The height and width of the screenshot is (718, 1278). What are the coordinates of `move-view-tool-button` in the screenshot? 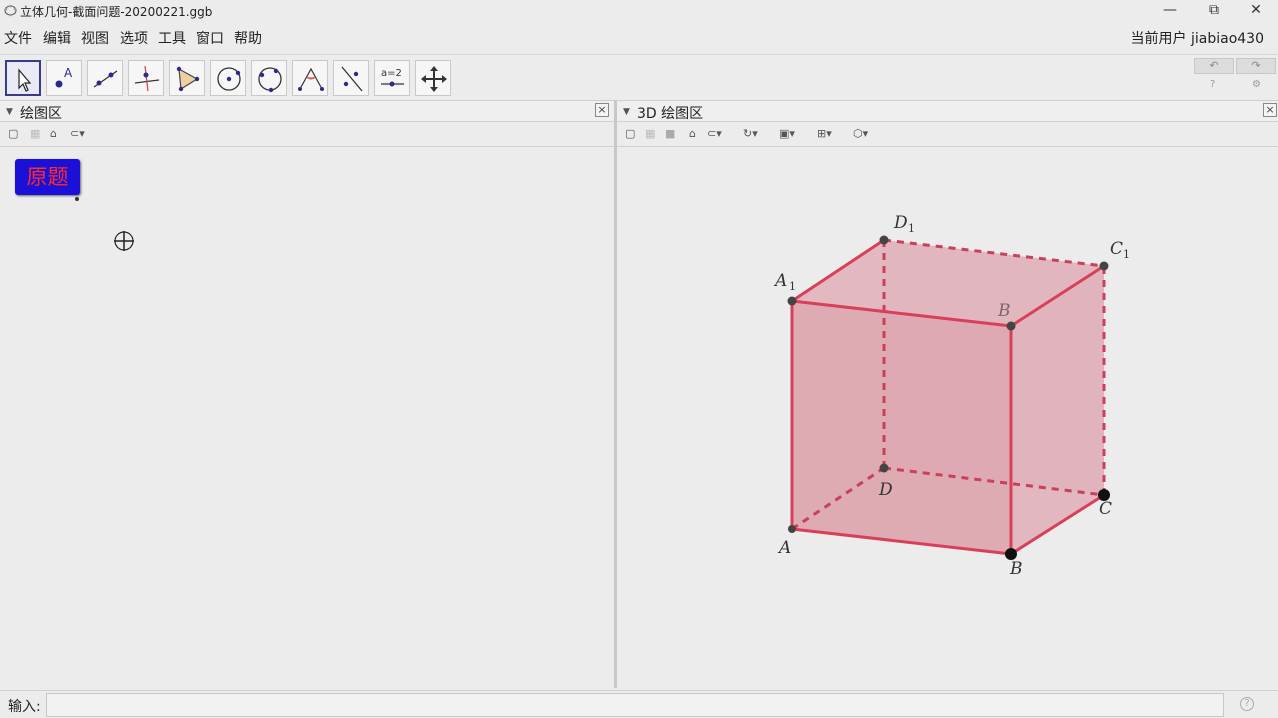 It's located at (433, 78).